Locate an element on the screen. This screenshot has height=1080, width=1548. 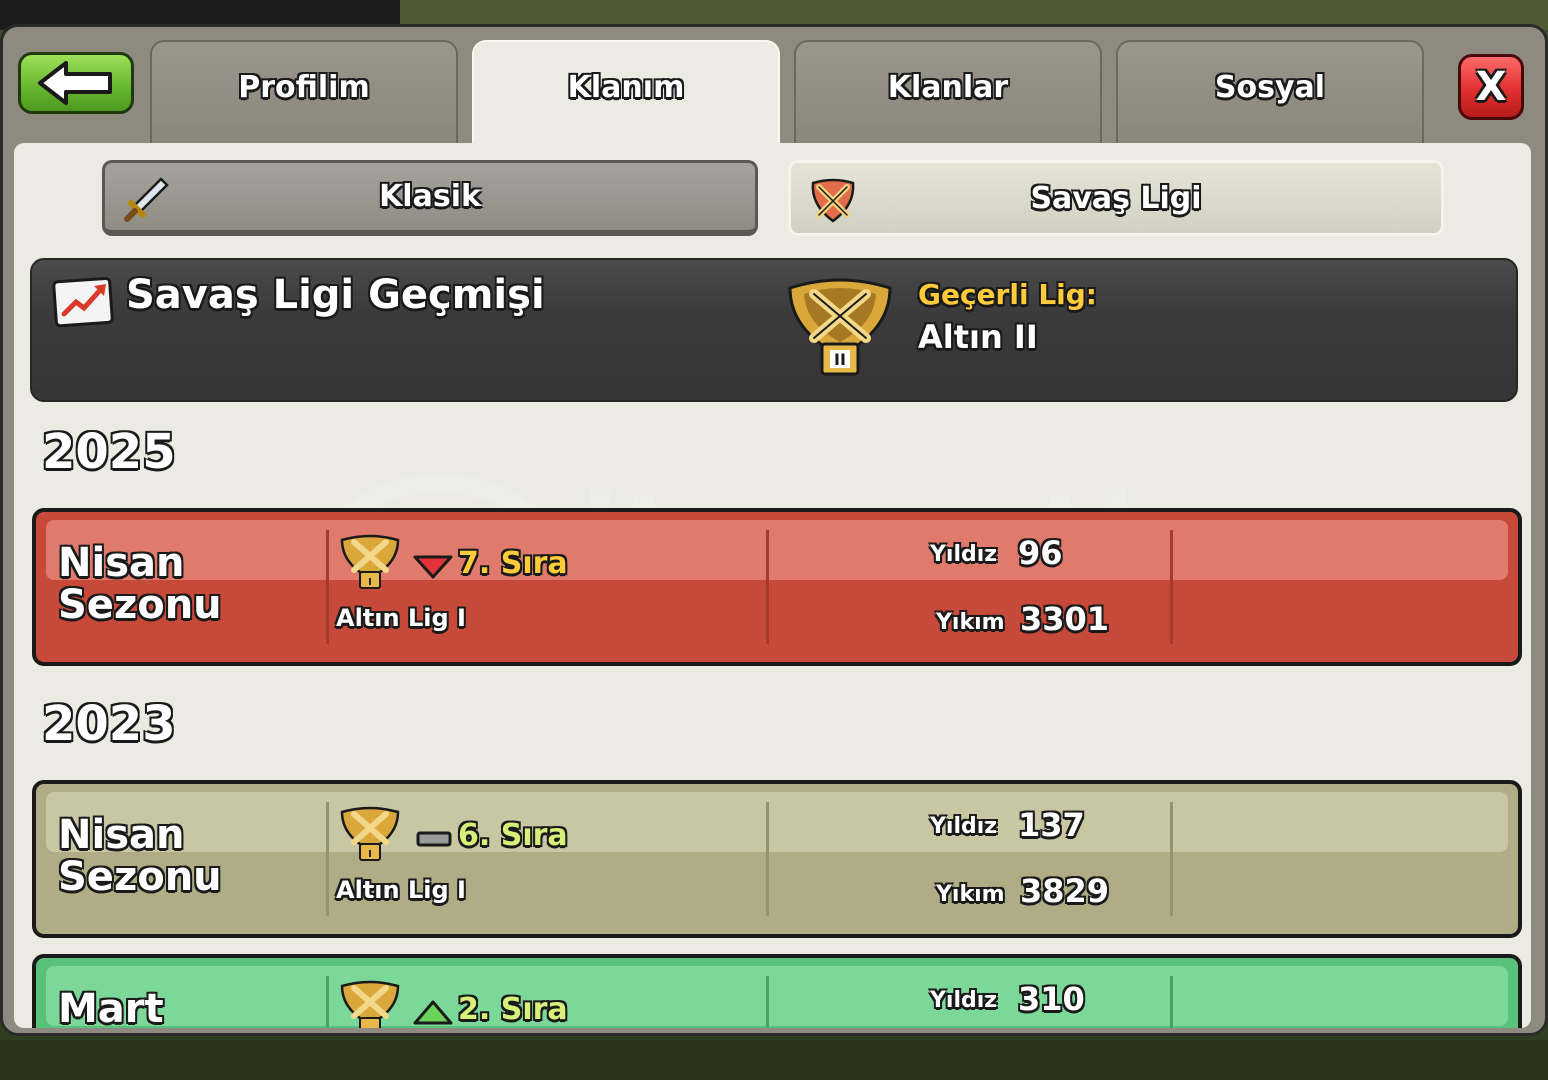
subtab-savas-label: Savaş Ligi is located at coordinates (1116, 198).